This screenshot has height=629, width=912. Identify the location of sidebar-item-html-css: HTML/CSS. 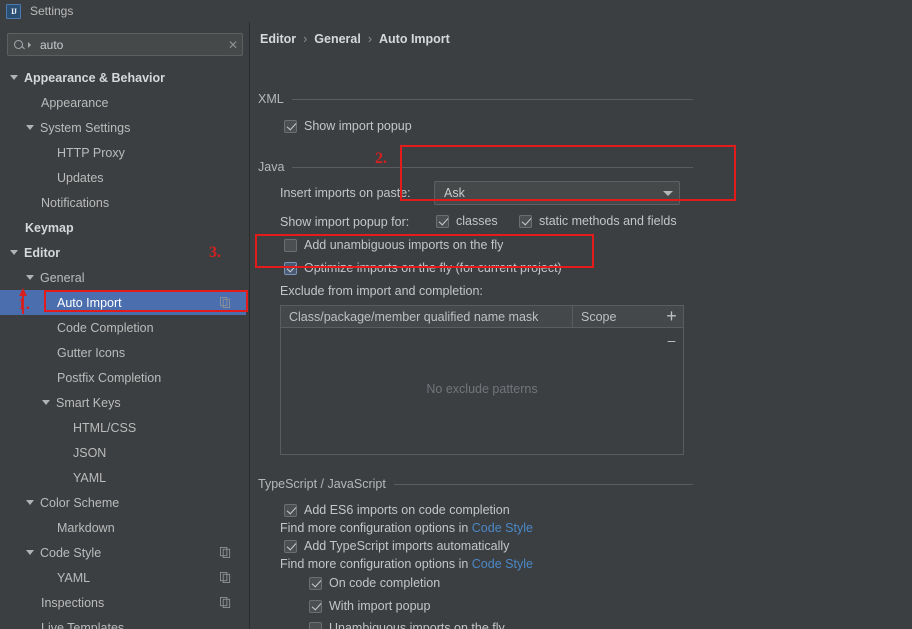
(124, 427).